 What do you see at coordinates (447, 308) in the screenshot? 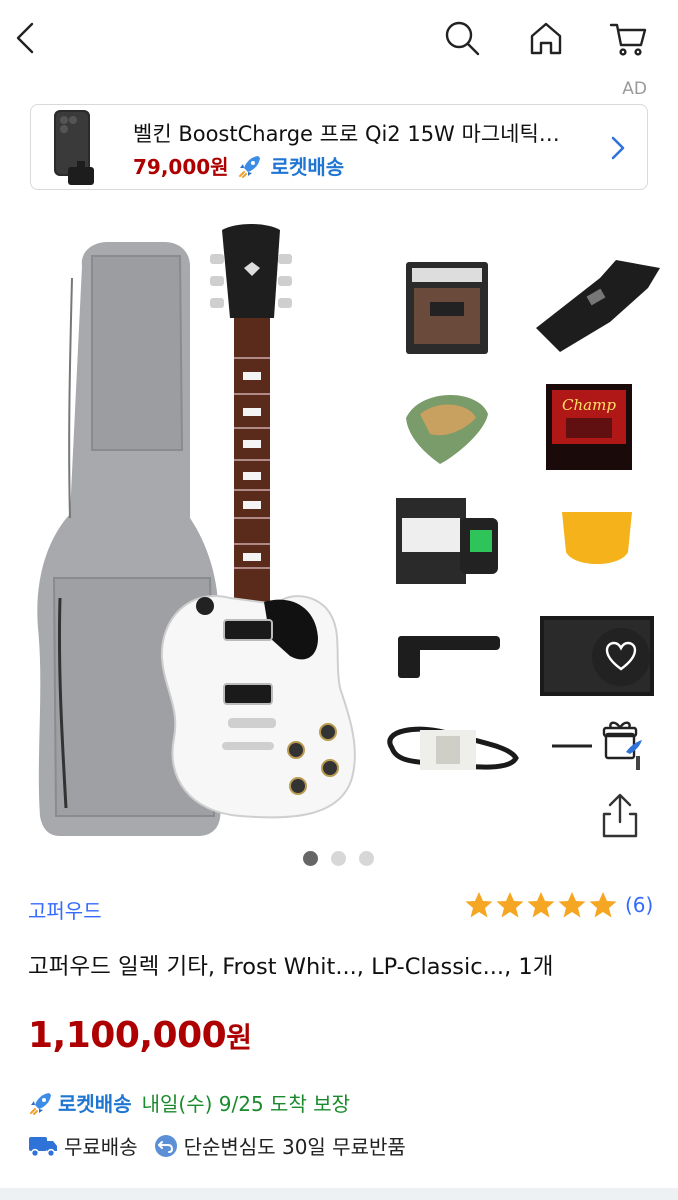
I see `accessory-capo` at bounding box center [447, 308].